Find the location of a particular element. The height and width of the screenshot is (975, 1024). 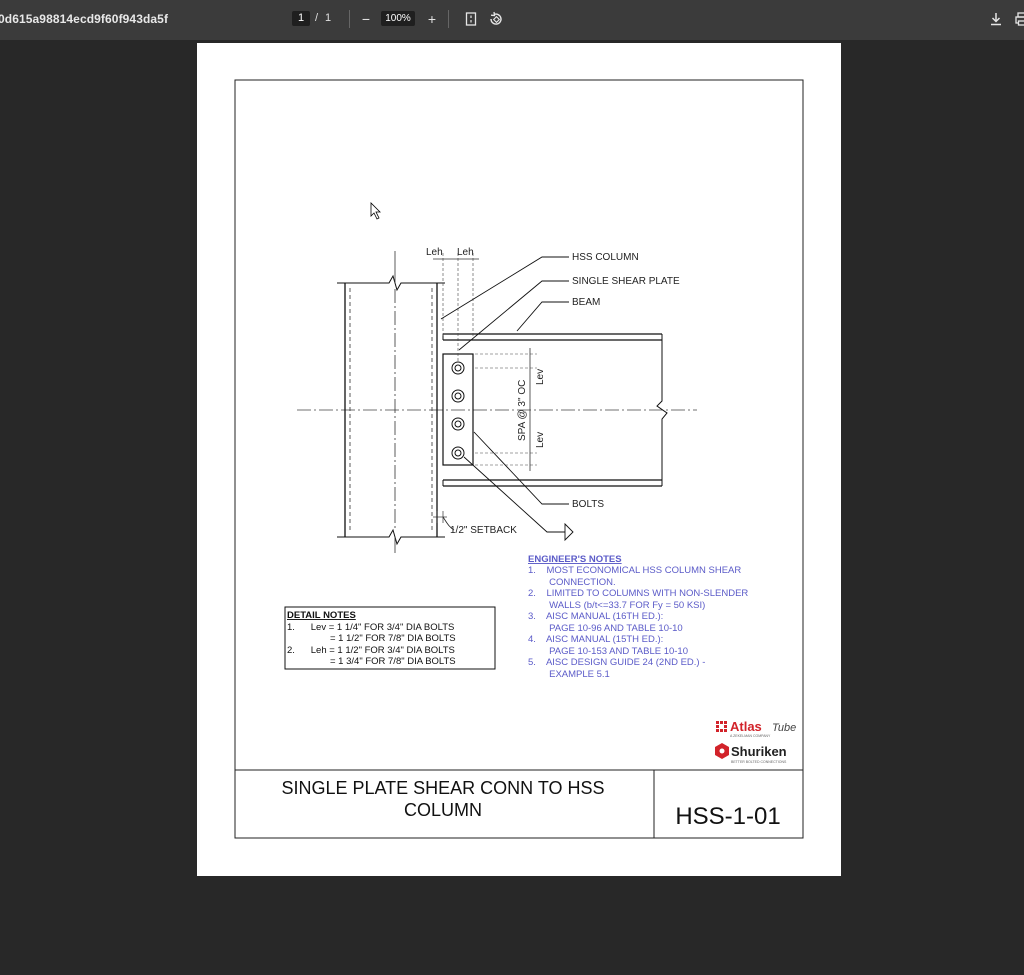

hss-column-label: HSS COLUMN is located at coordinates (605, 257).